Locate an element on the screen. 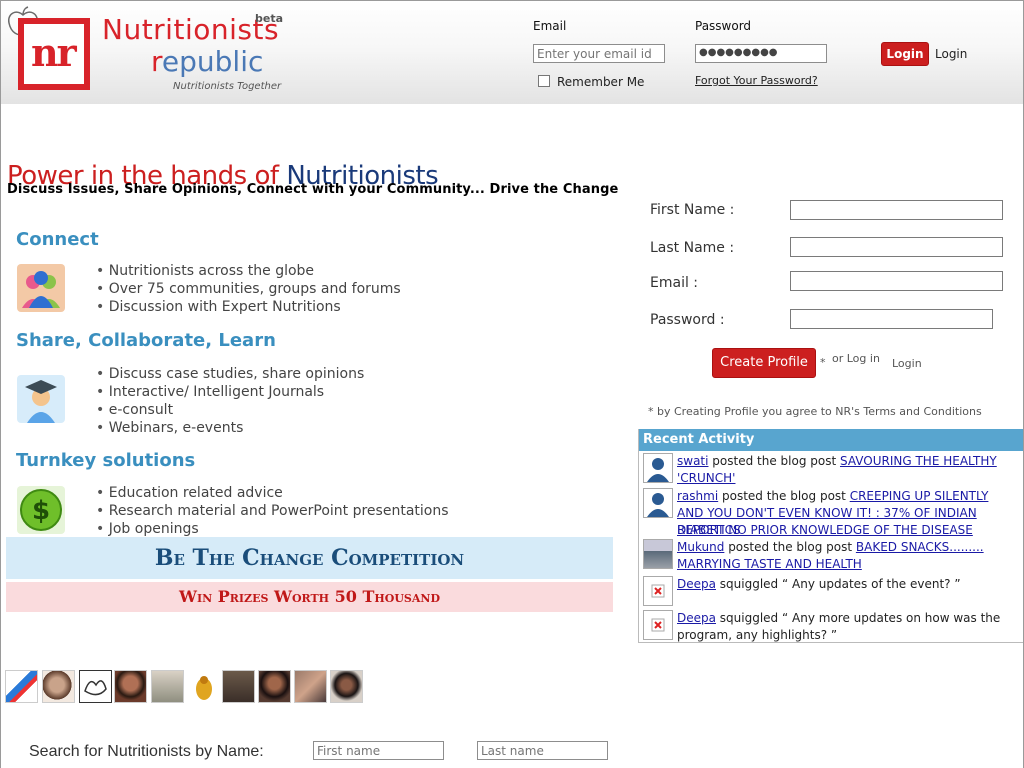 This screenshot has width=1024, height=768. search-label: Search for Nutritionists by Name: is located at coordinates (146, 751).